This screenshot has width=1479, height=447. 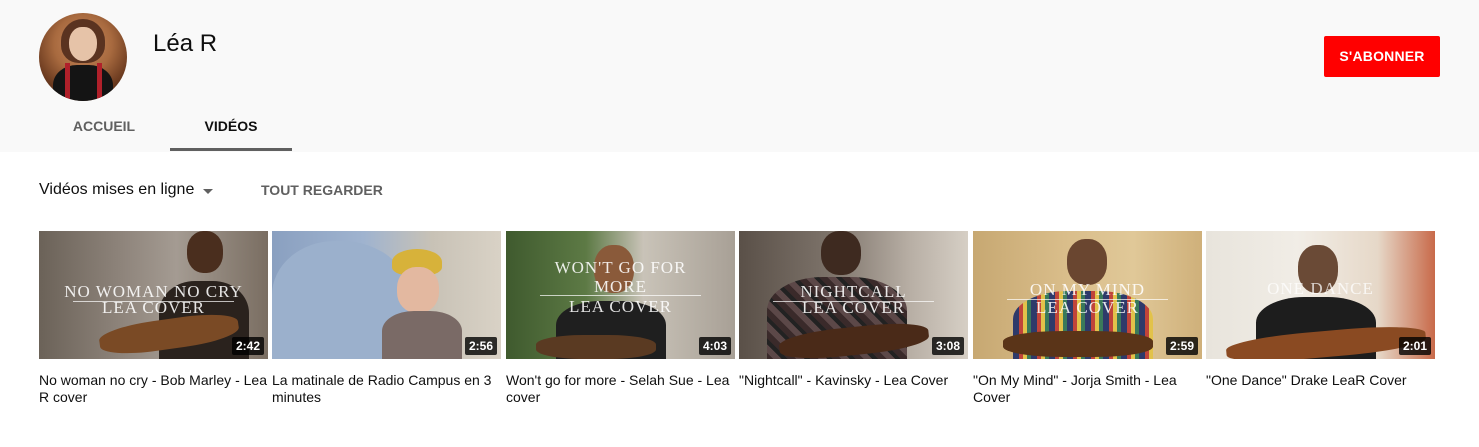 What do you see at coordinates (620, 286) in the screenshot?
I see `thumb-overlay-text: MORE` at bounding box center [620, 286].